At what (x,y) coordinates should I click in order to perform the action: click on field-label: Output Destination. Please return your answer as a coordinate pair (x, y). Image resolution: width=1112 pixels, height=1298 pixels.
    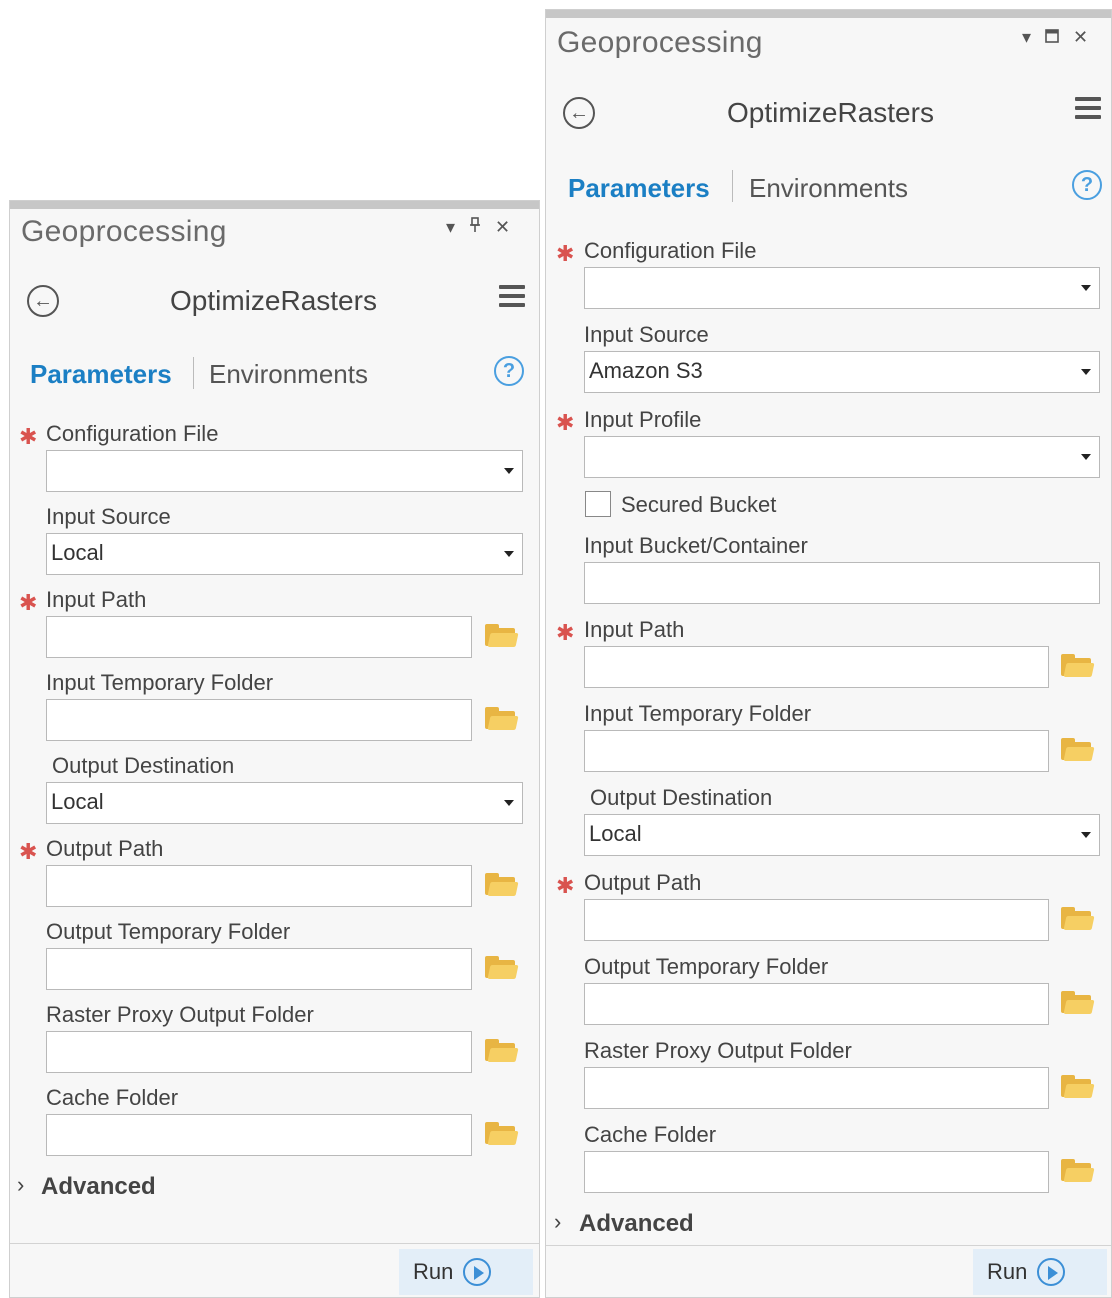
    Looking at the image, I should click on (681, 797).